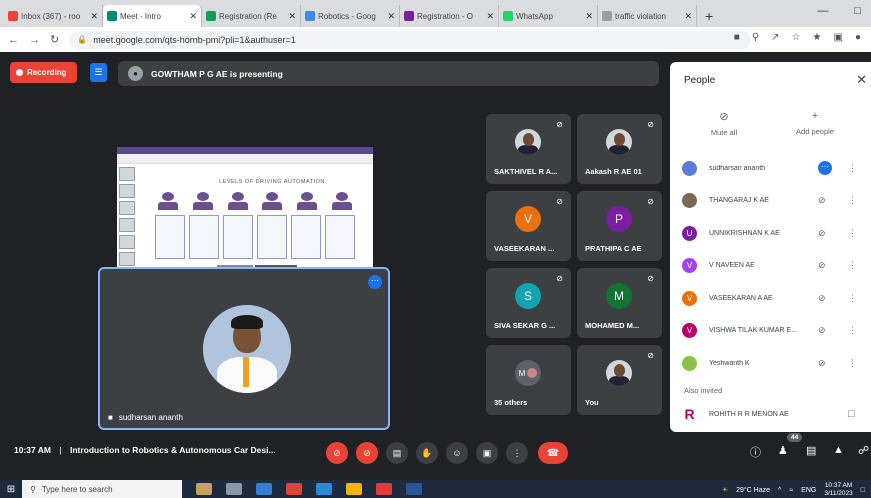 The width and height of the screenshot is (871, 498). Describe the element at coordinates (98, 72) in the screenshot. I see `meeting-details-icon: ☰` at that location.